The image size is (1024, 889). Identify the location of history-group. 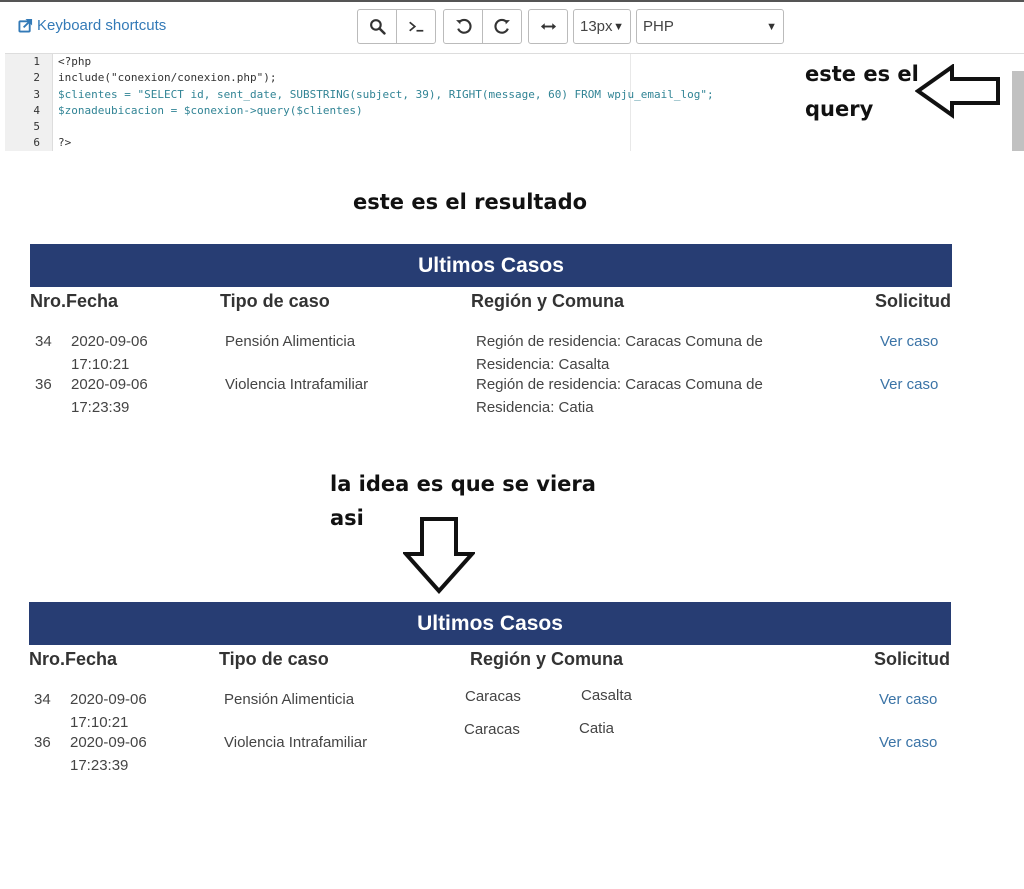
(482, 26).